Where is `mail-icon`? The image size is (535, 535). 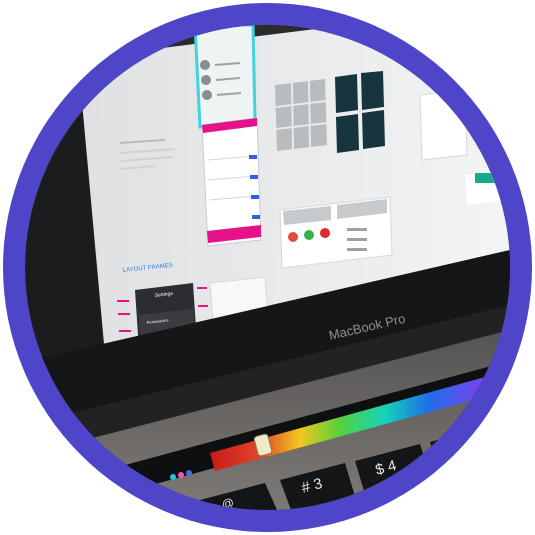 mail-icon is located at coordinates (293, 237).